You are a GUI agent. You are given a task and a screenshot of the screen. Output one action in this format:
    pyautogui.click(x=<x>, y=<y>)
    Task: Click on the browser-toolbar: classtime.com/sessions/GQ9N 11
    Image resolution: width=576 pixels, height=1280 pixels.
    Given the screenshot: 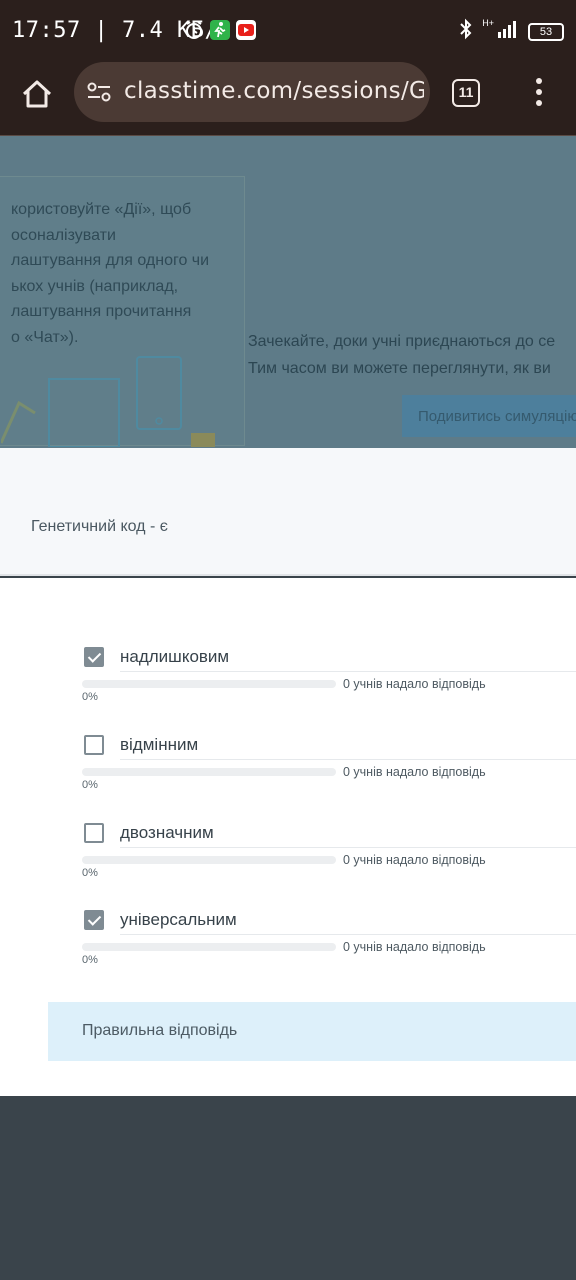 What is the action you would take?
    pyautogui.click(x=288, y=99)
    